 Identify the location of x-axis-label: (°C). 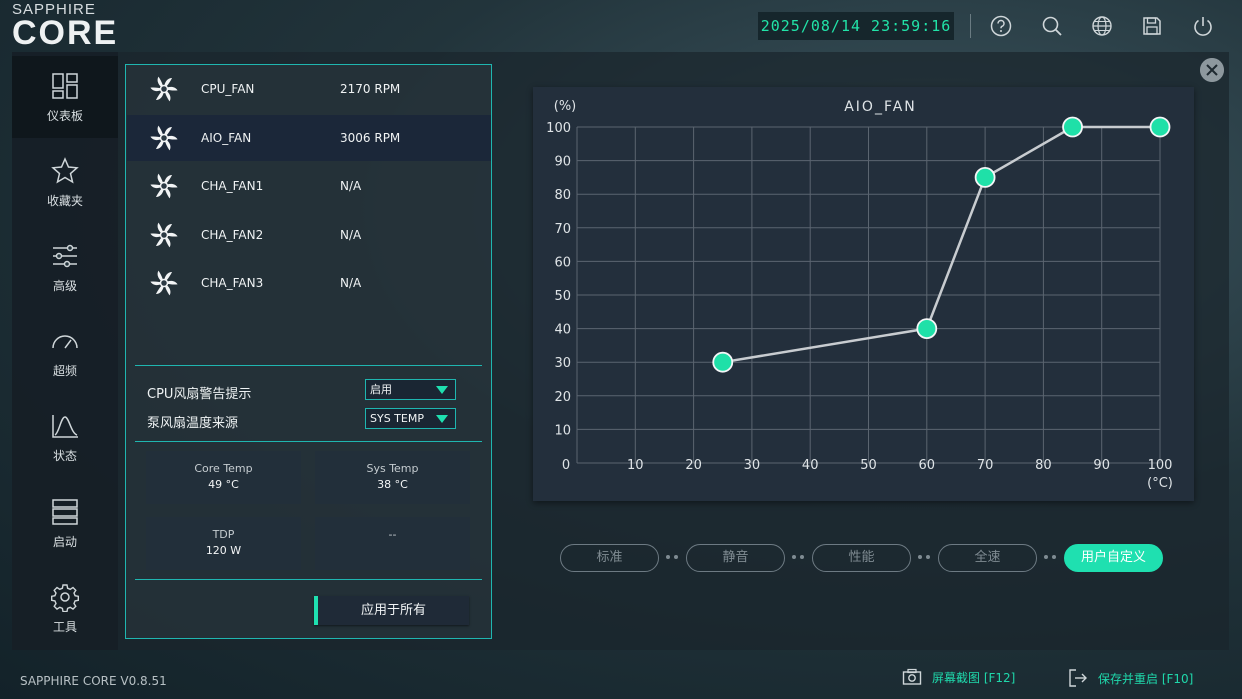
(1160, 483).